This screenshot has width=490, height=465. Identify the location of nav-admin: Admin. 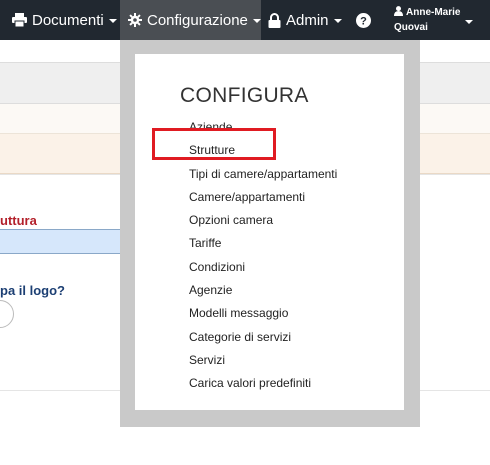
(305, 20).